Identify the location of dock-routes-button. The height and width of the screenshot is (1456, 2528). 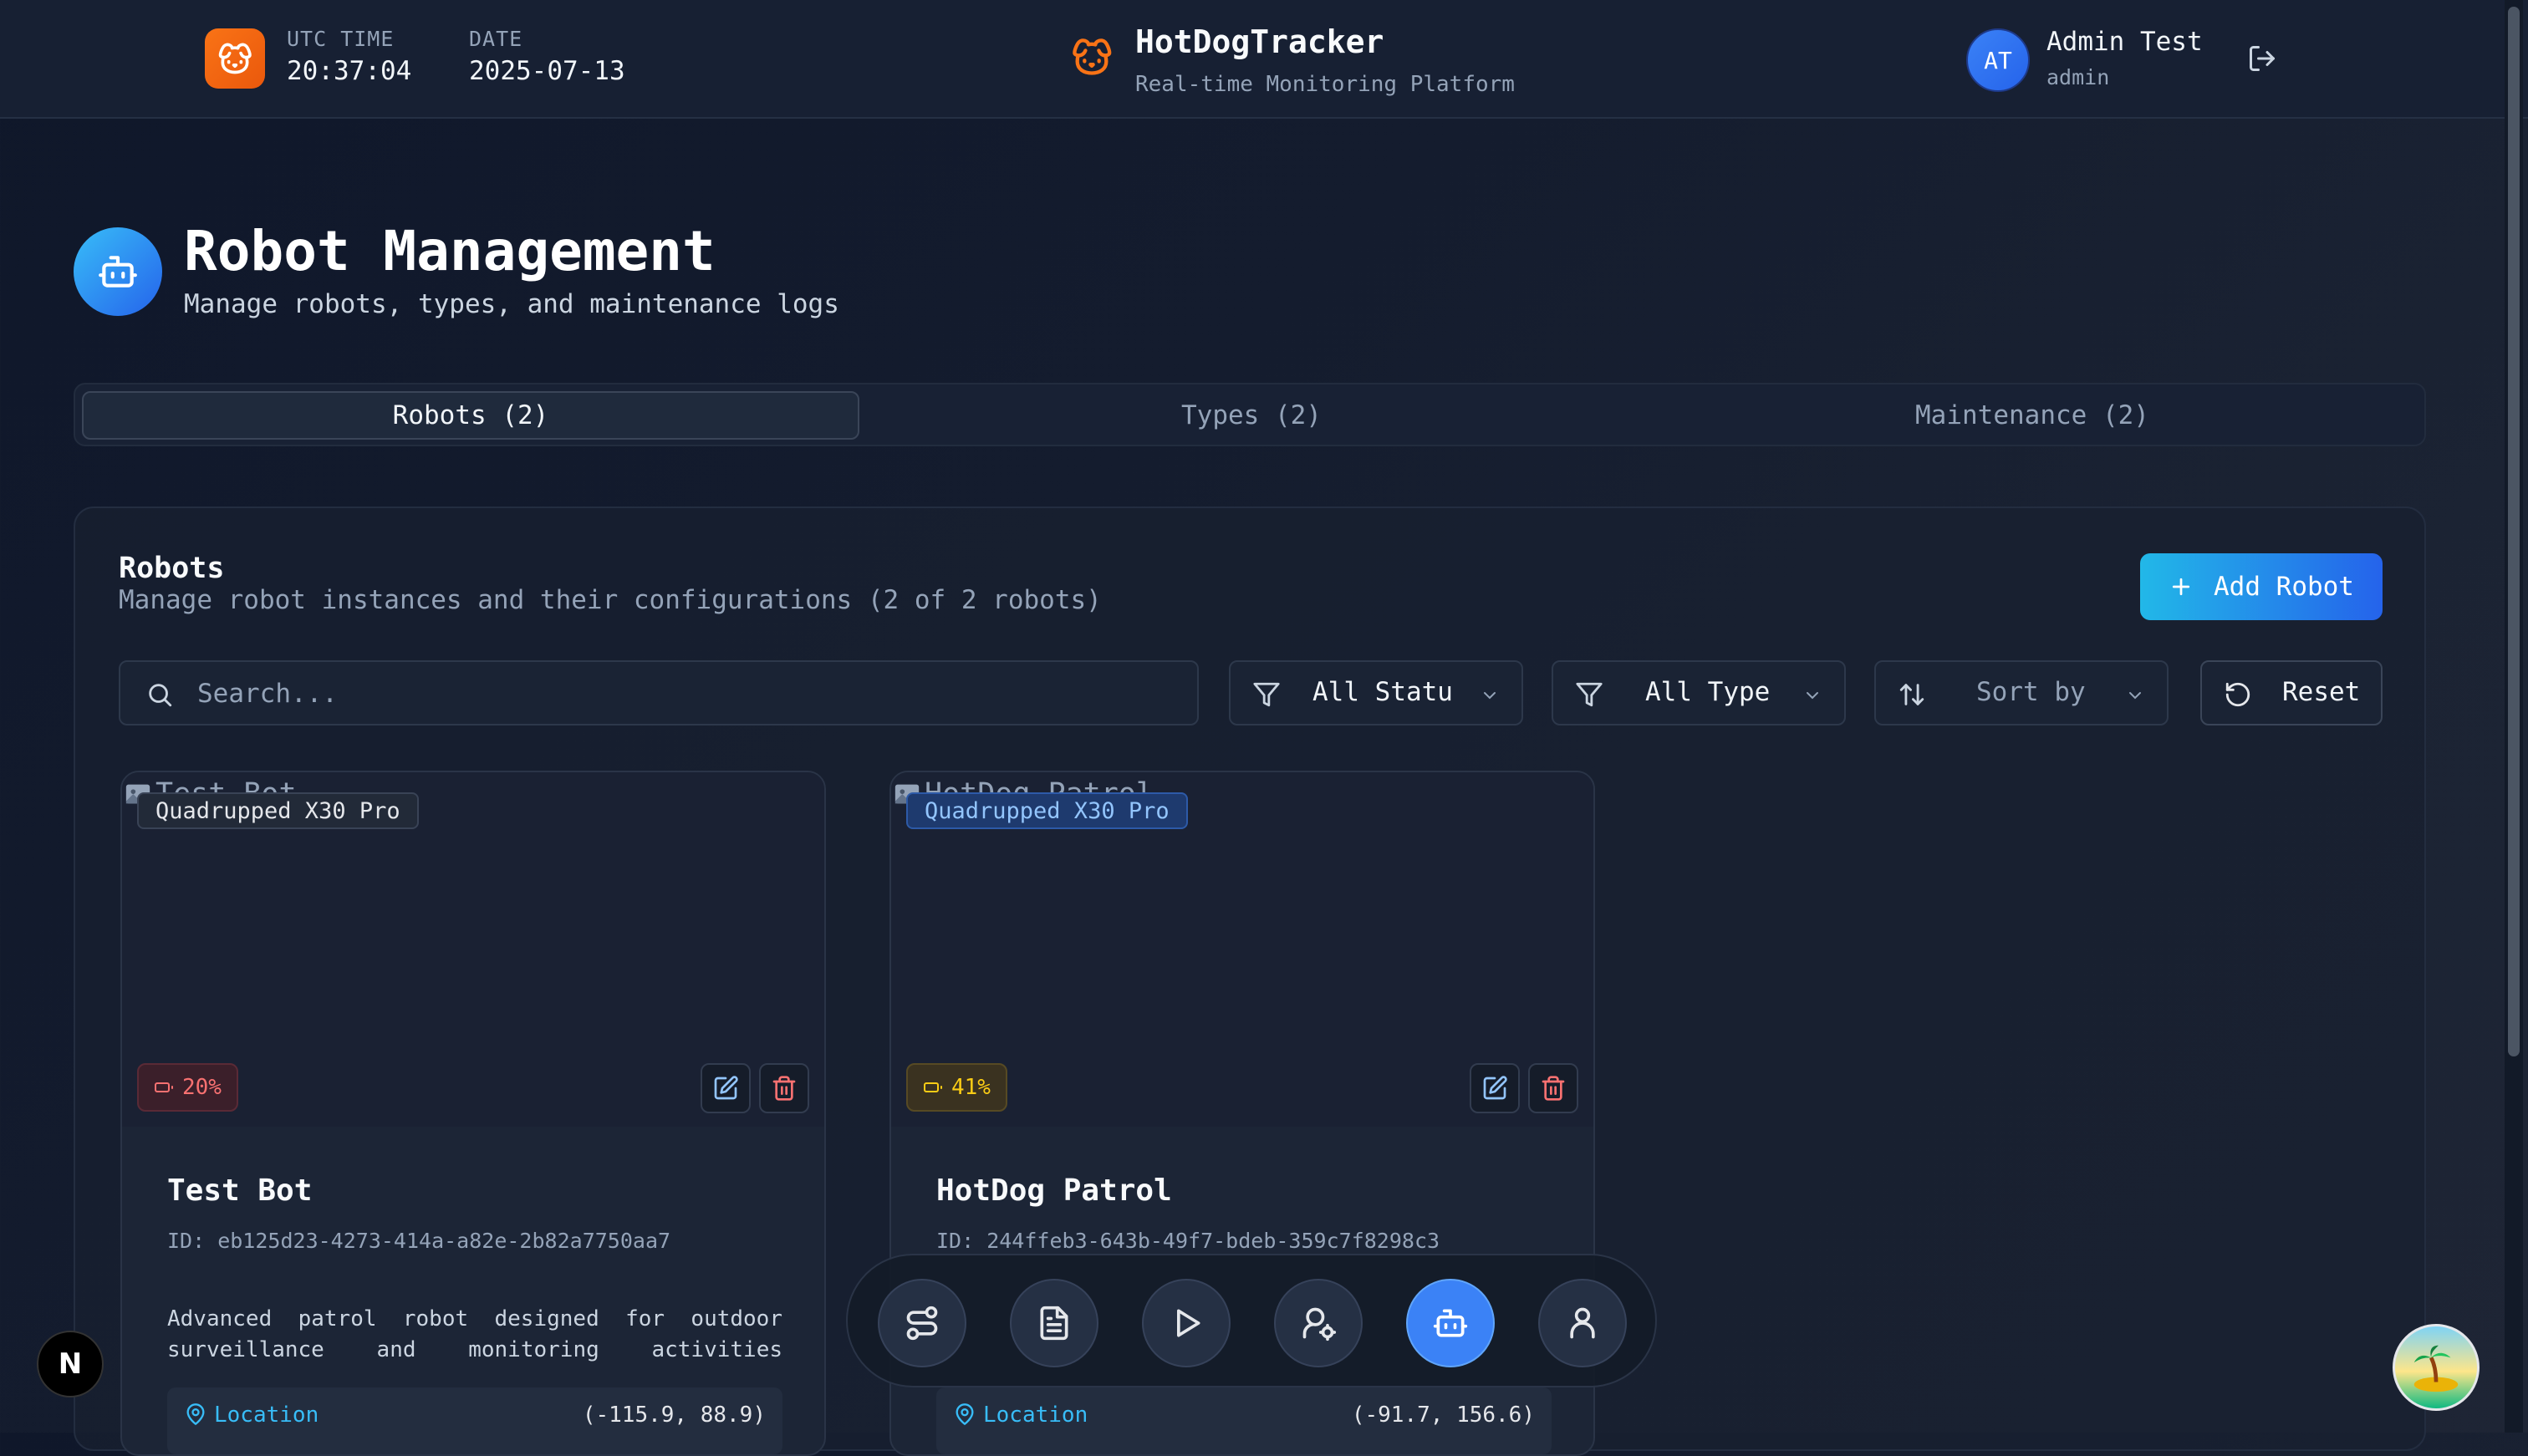
(922, 1323).